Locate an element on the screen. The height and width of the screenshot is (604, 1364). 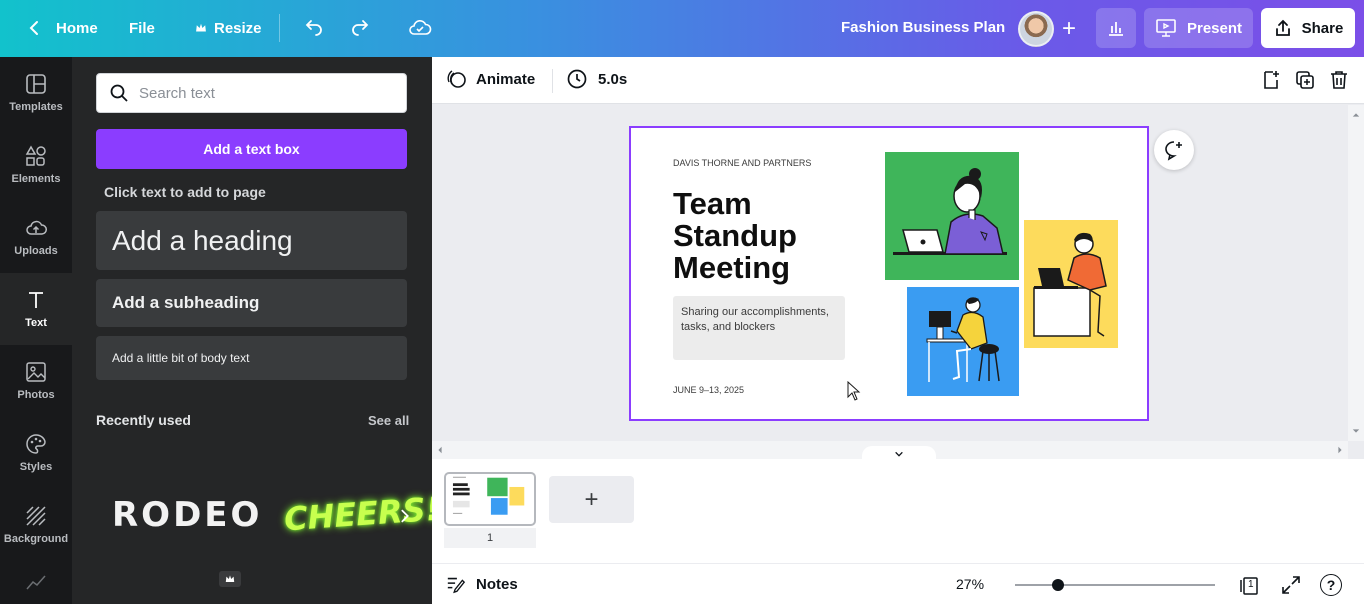
illustration-man-computer is located at coordinates (963, 341).